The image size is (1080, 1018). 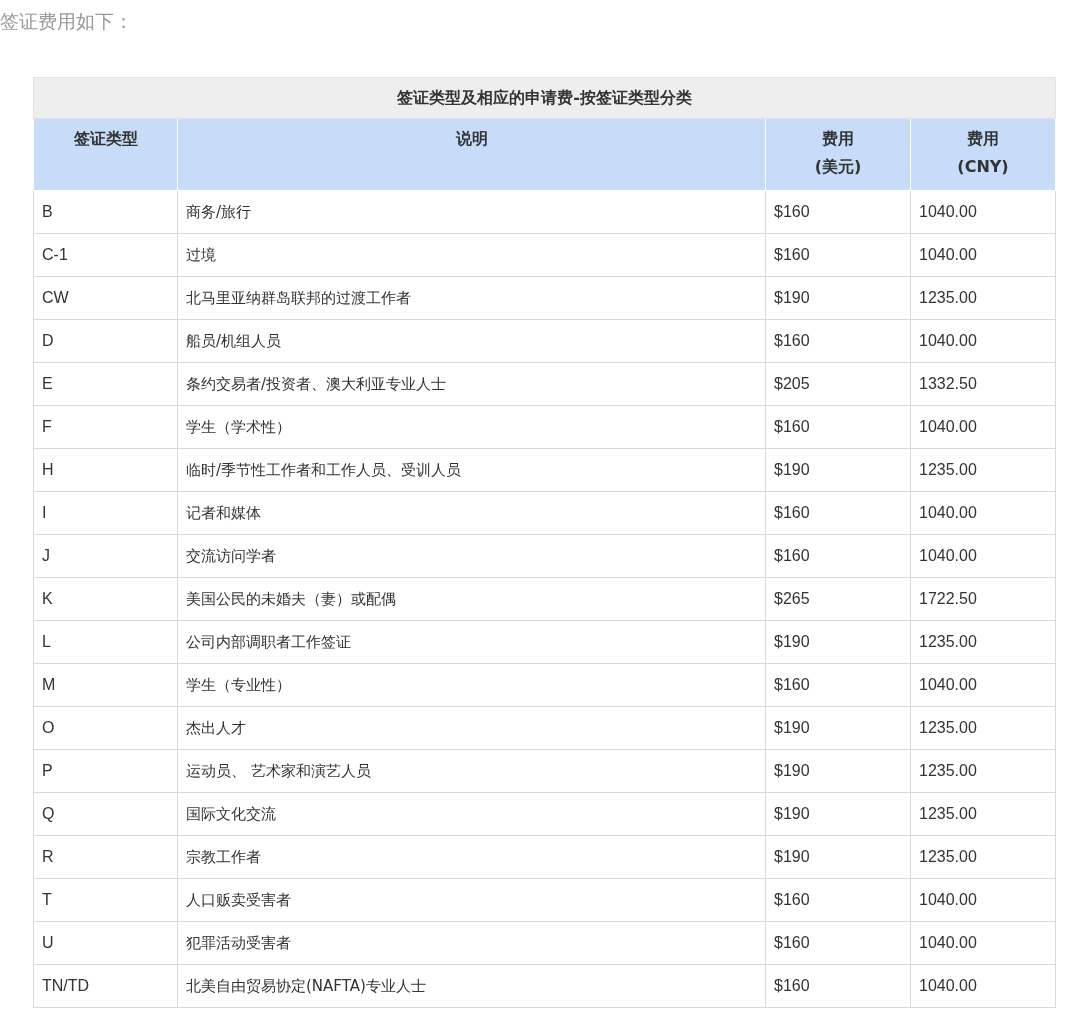 What do you see at coordinates (544, 98) in the screenshot?
I see `table-title: 签证类型及相应的申请费-按签证类型分类` at bounding box center [544, 98].